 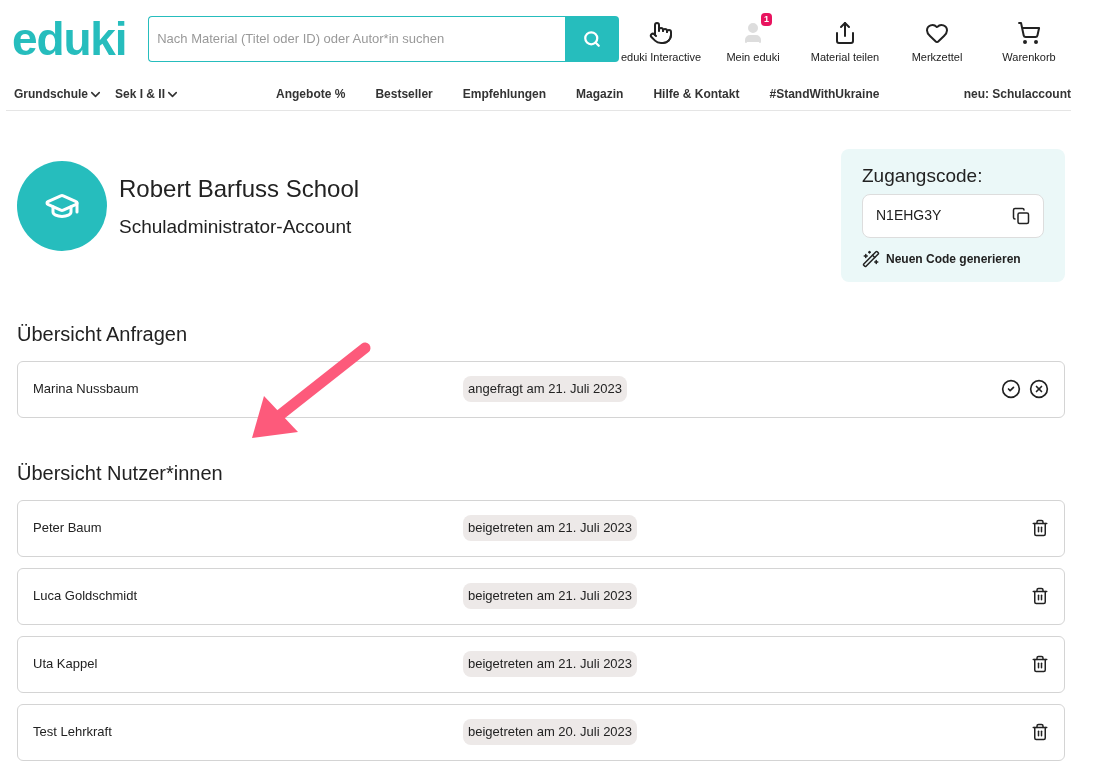 What do you see at coordinates (545, 389) in the screenshot?
I see `date-tag: angefragt am 21. Juli 2023` at bounding box center [545, 389].